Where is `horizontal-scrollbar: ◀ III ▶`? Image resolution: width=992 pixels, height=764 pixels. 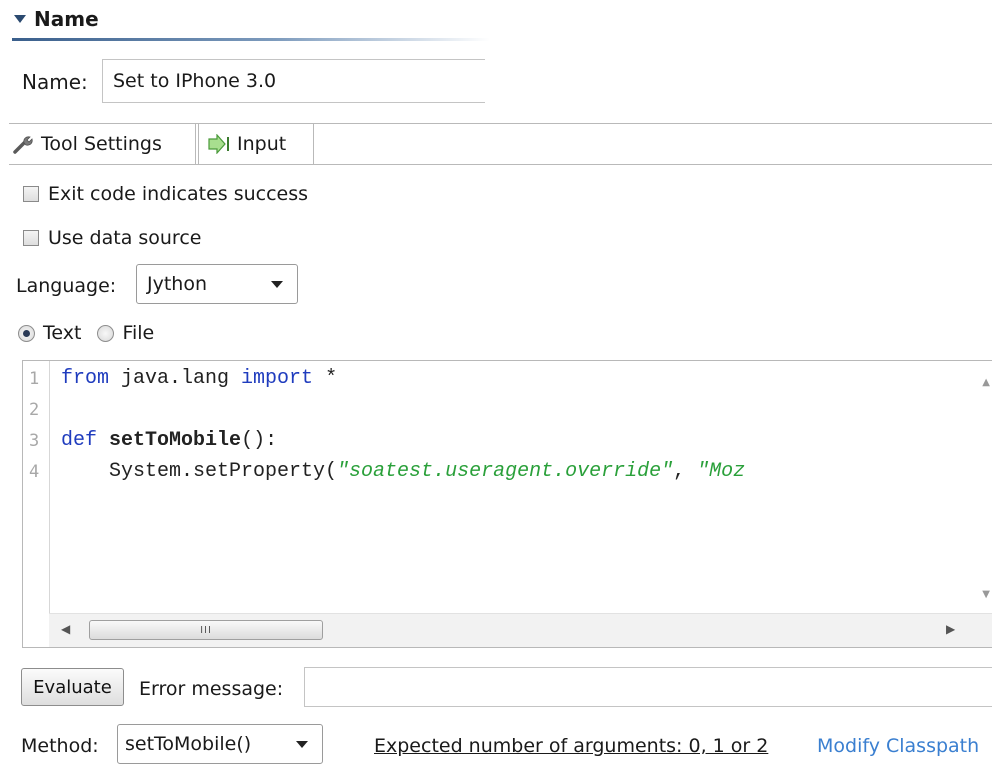 horizontal-scrollbar: ◀ III ▶ is located at coordinates (520, 630).